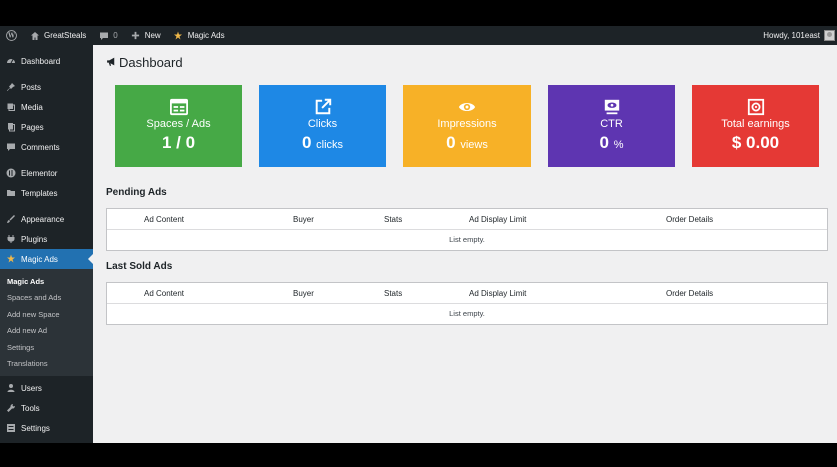  I want to click on sidebar-item-templates: Templates, so click(46, 193).